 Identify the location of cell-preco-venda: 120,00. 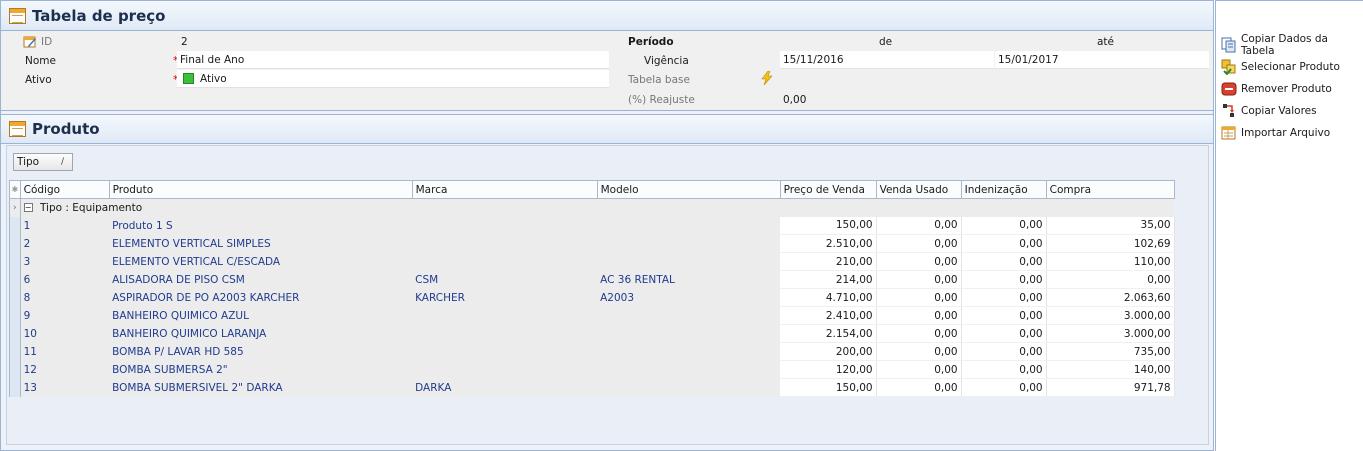
(828, 369).